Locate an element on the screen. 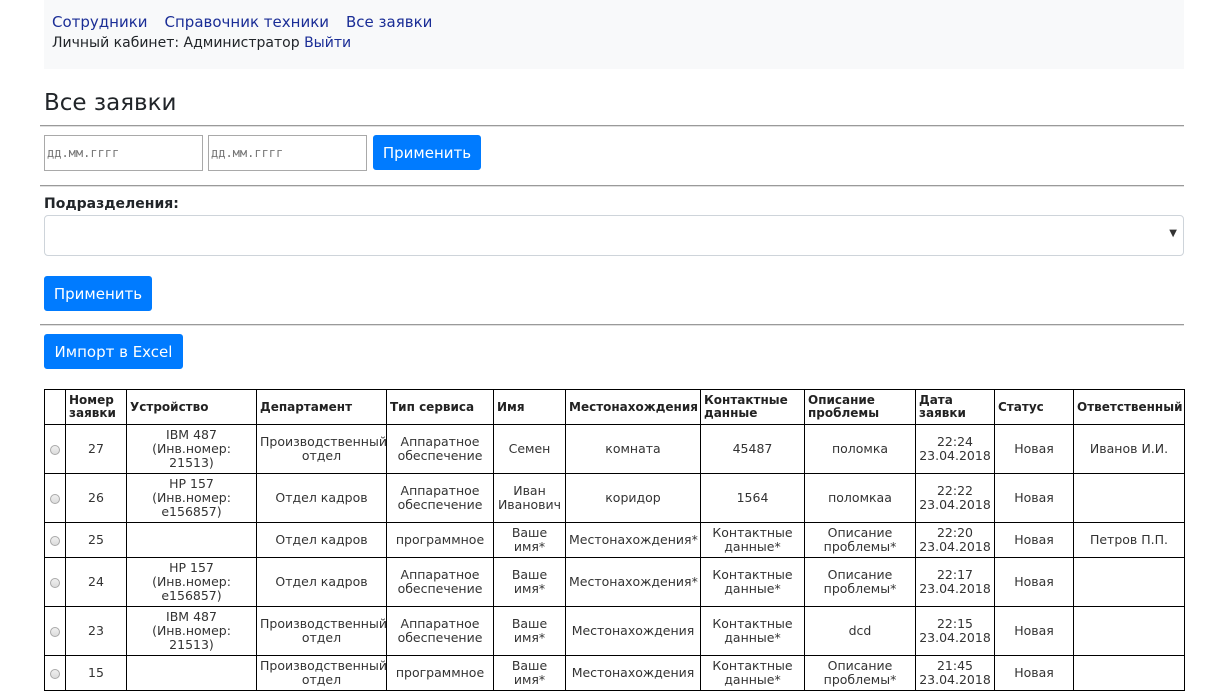 The image size is (1226, 691). cell-responsible: Иванов И.И. is located at coordinates (1129, 449).